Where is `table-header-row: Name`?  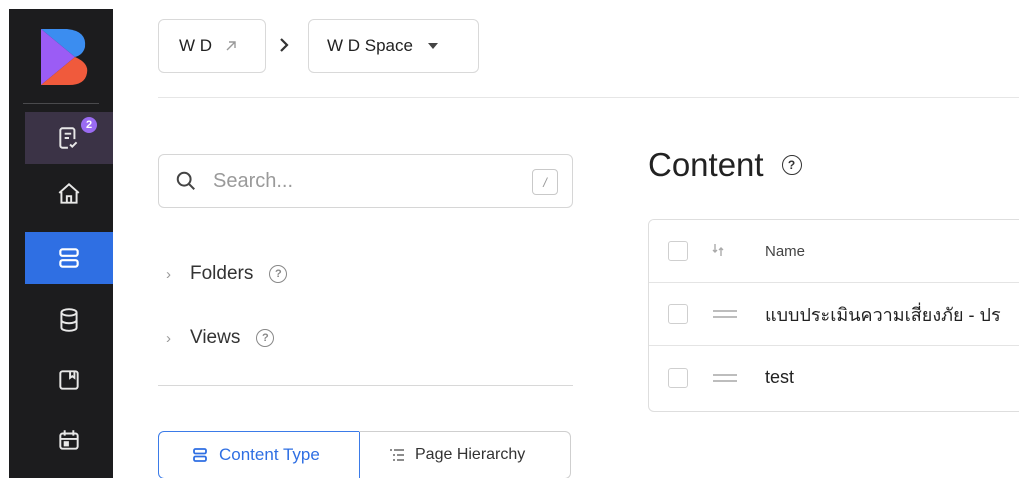
table-header-row: Name is located at coordinates (834, 251).